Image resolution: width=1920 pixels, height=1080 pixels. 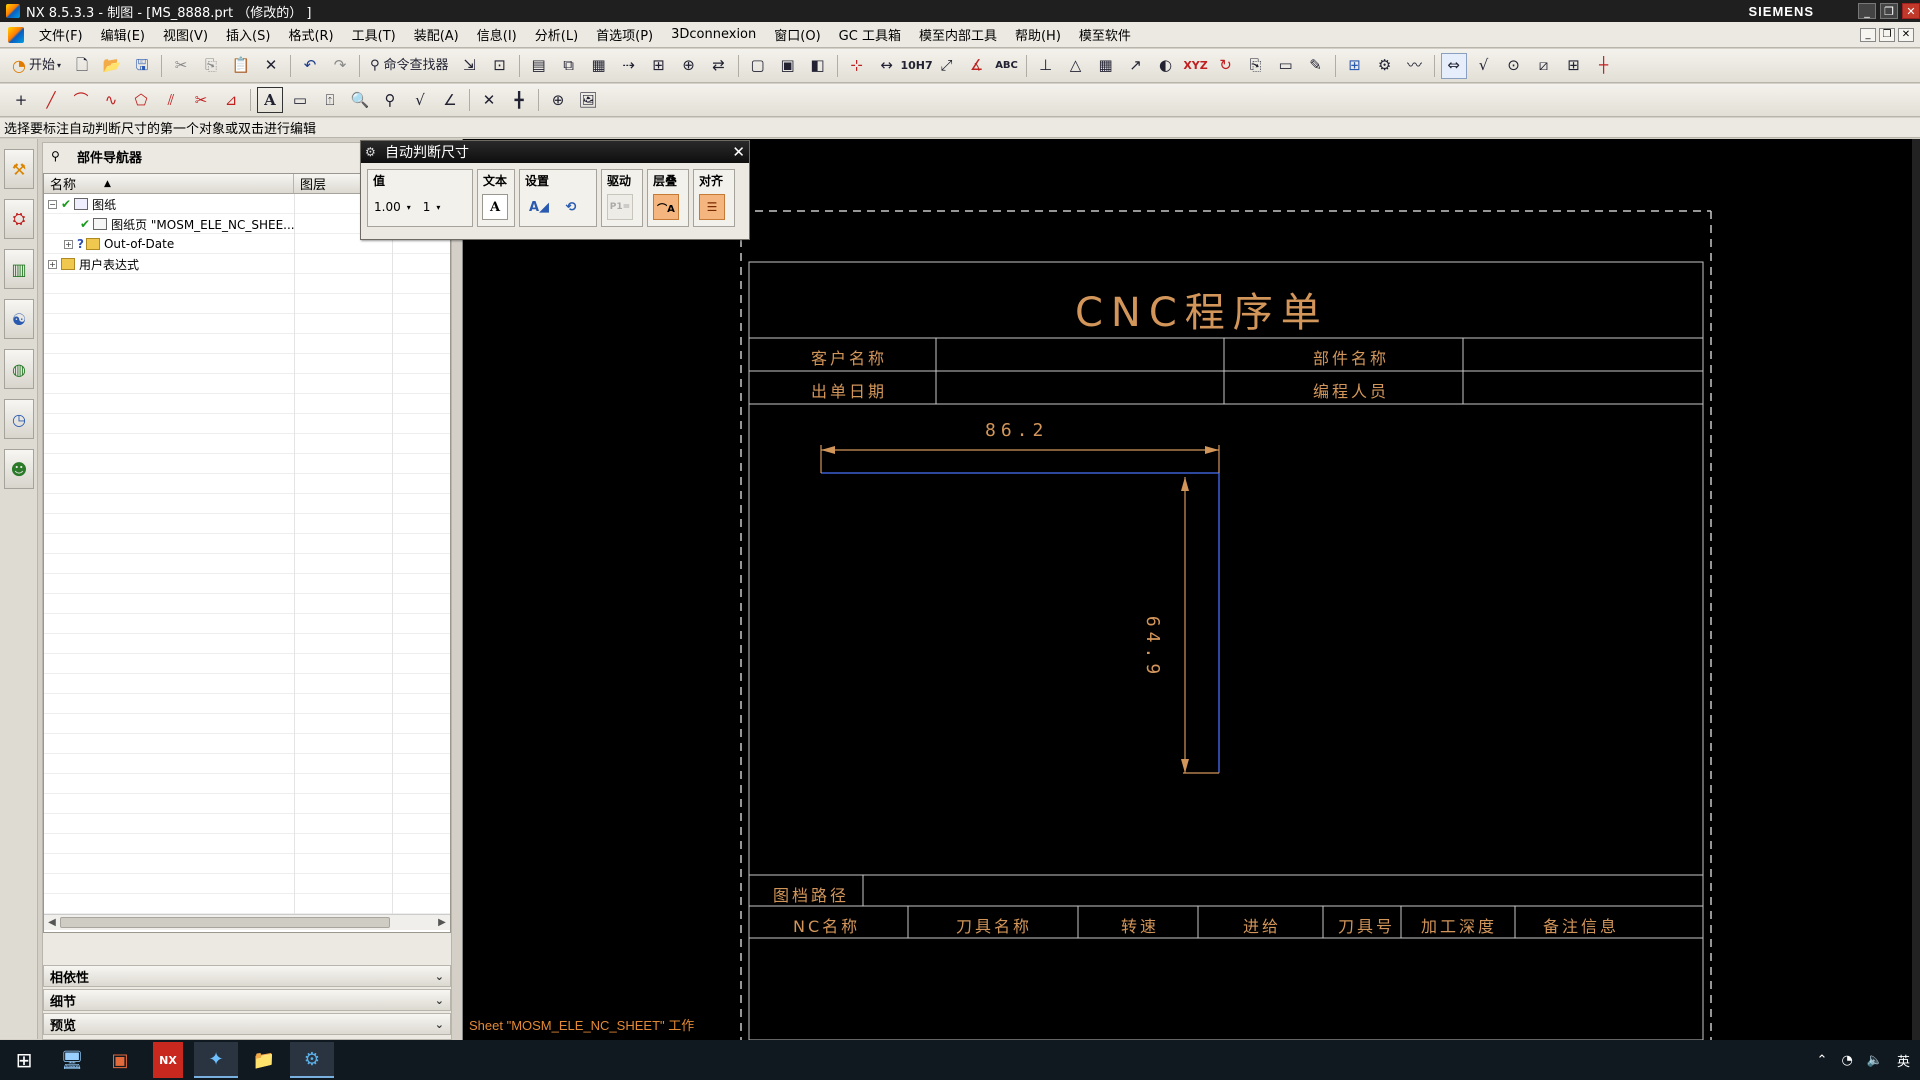 What do you see at coordinates (1903, 1060) in the screenshot?
I see `input-language-indicator: 英` at bounding box center [1903, 1060].